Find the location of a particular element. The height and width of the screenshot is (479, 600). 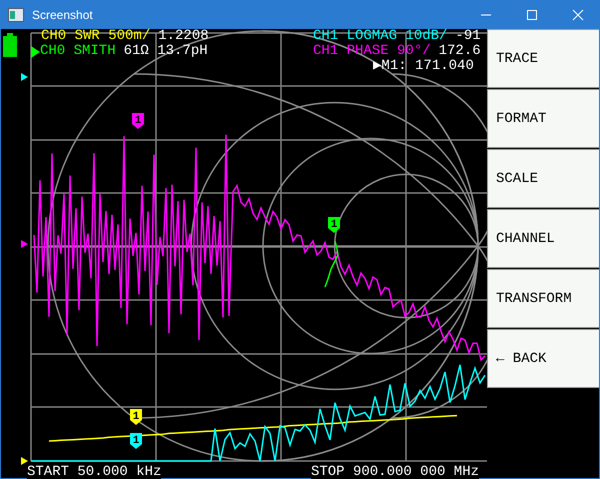

menu-button: CHANNEL is located at coordinates (543, 238).